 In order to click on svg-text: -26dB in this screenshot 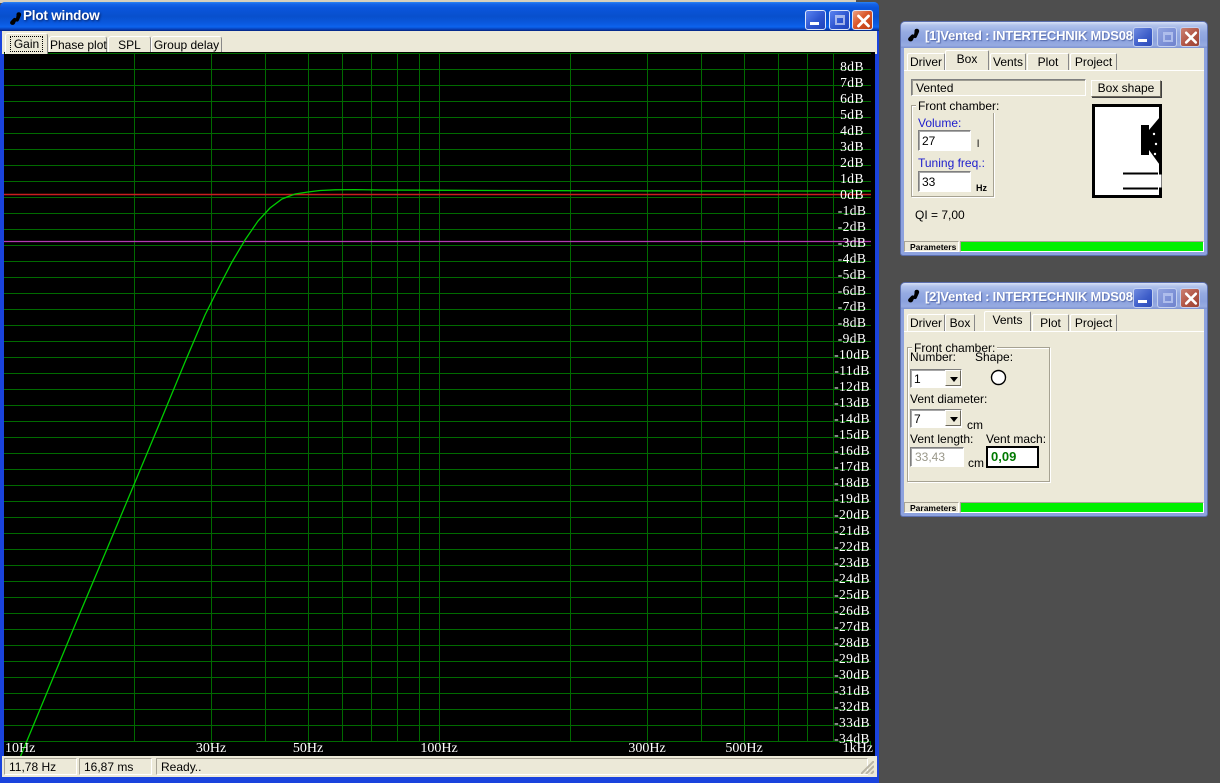, I will do `click(852, 610)`.